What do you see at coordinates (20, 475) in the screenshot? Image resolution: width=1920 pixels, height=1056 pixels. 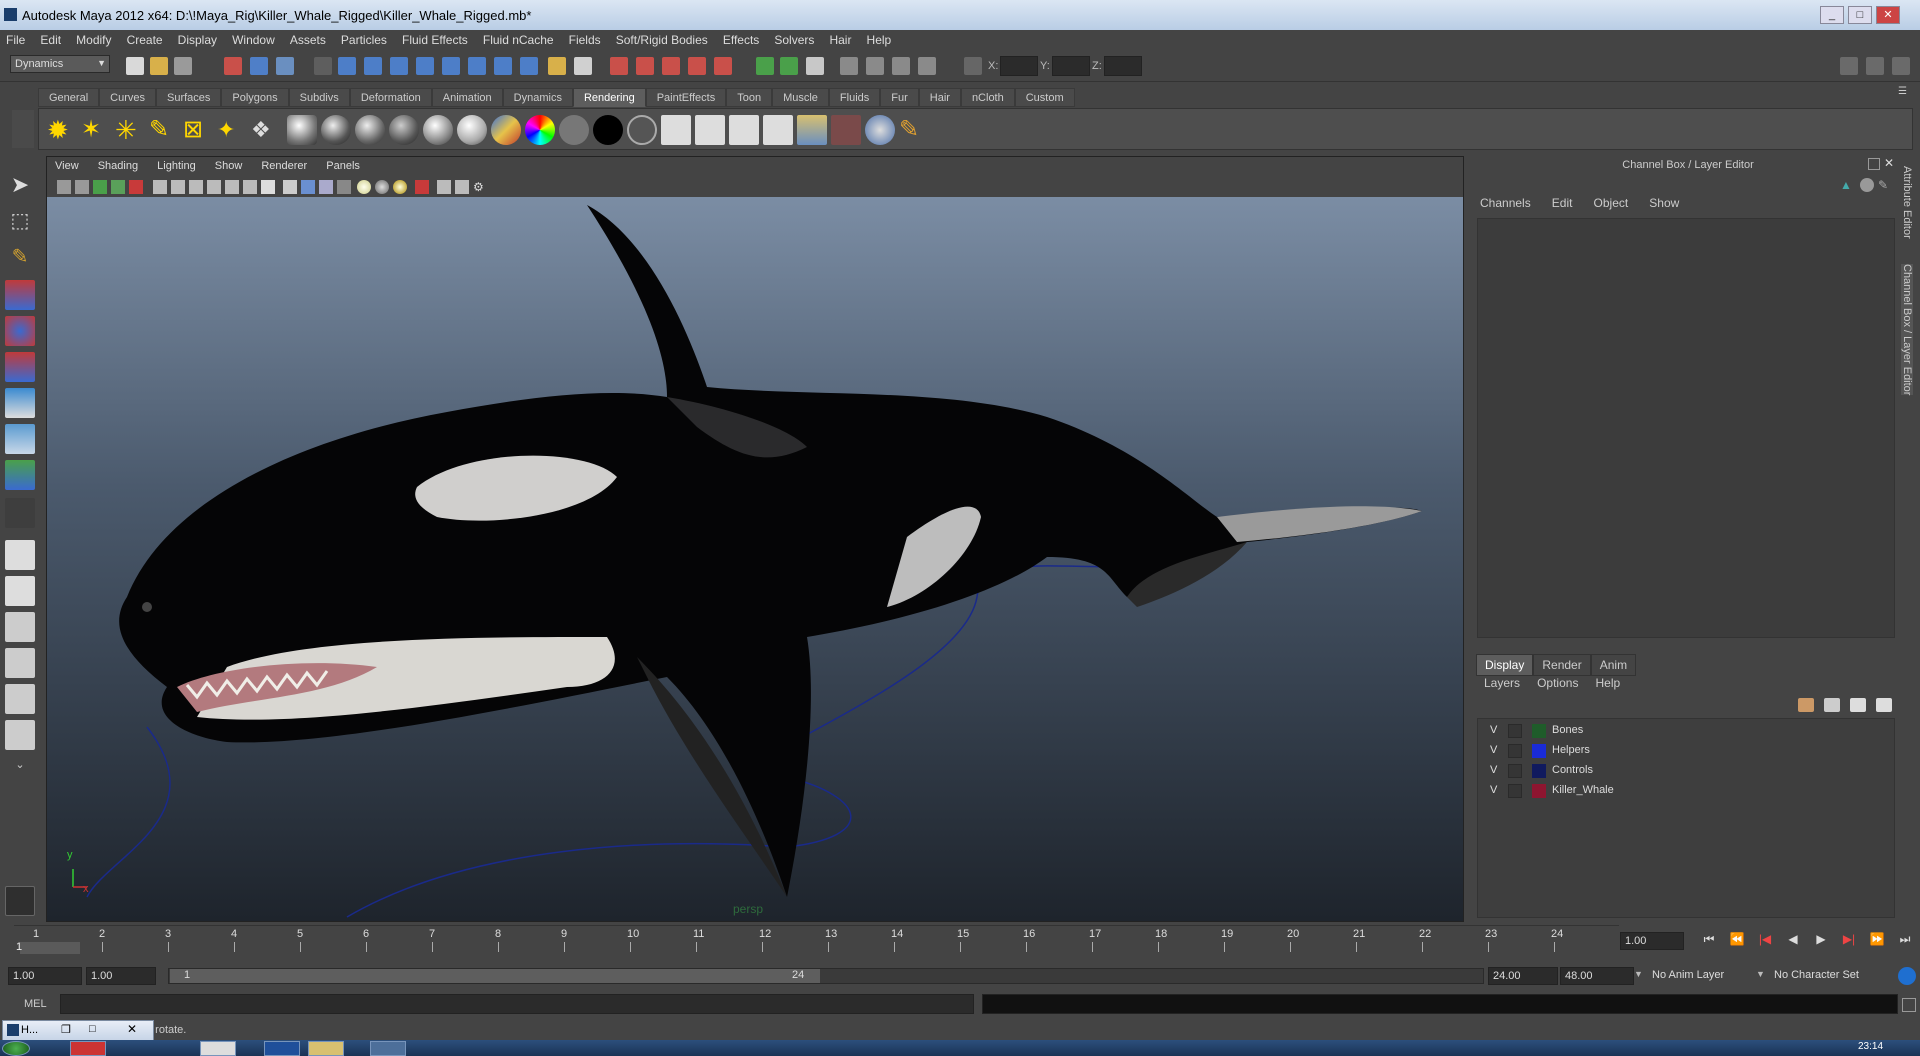 I see `last-tool-icon` at bounding box center [20, 475].